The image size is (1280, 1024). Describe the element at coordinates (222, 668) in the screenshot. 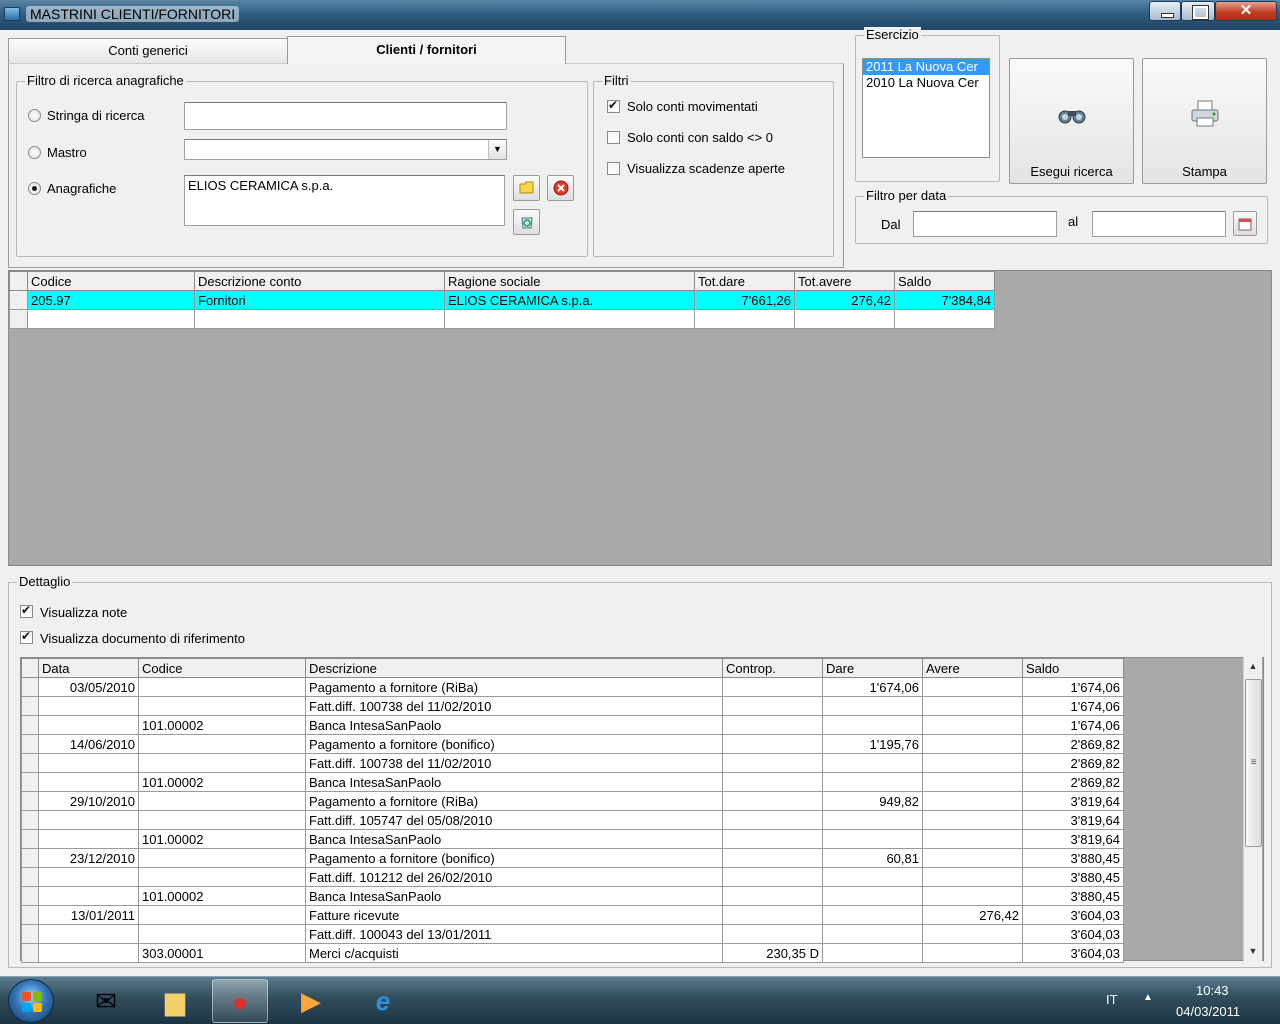

I see `col-codice: Codice` at that location.